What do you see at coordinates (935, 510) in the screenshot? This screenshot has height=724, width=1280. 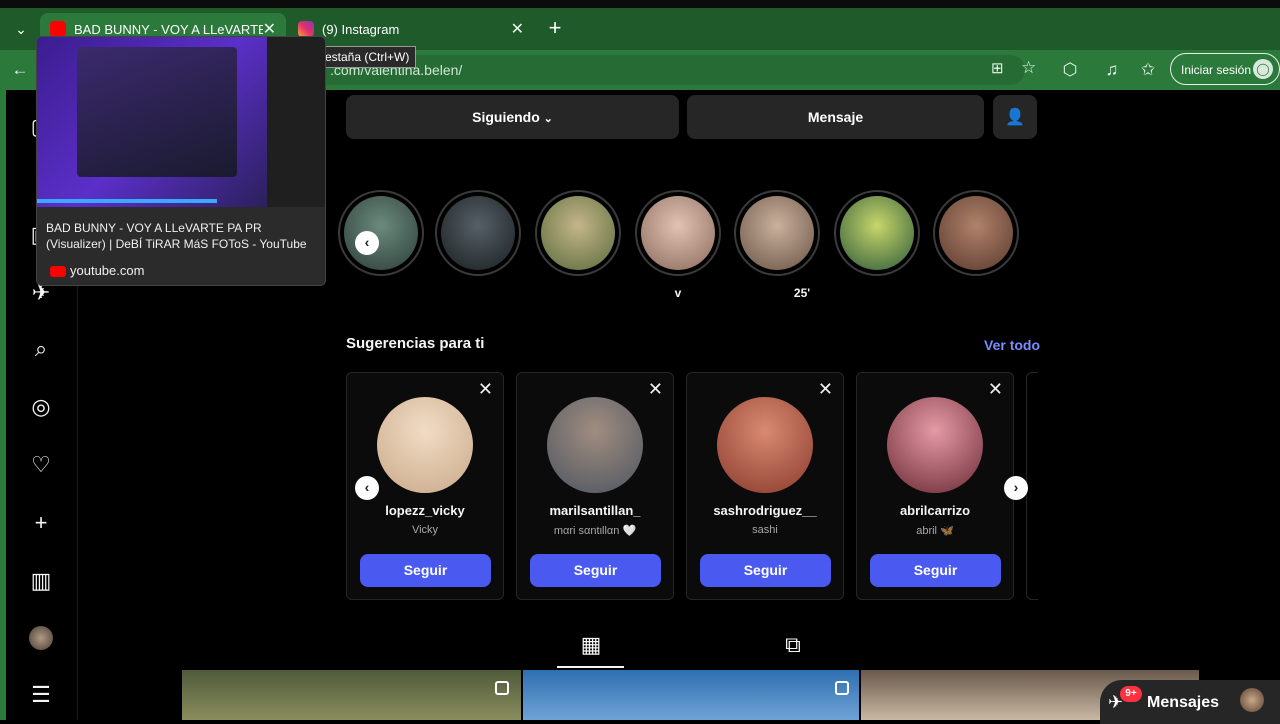 I see `suggestion-username: abrilcarrizo` at bounding box center [935, 510].